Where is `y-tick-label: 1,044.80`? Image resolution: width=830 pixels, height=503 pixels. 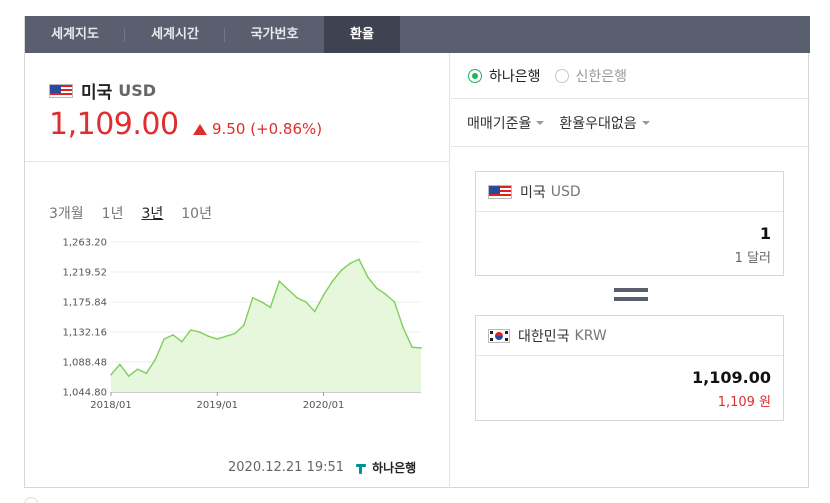
y-tick-label: 1,044.80 is located at coordinates (84, 393).